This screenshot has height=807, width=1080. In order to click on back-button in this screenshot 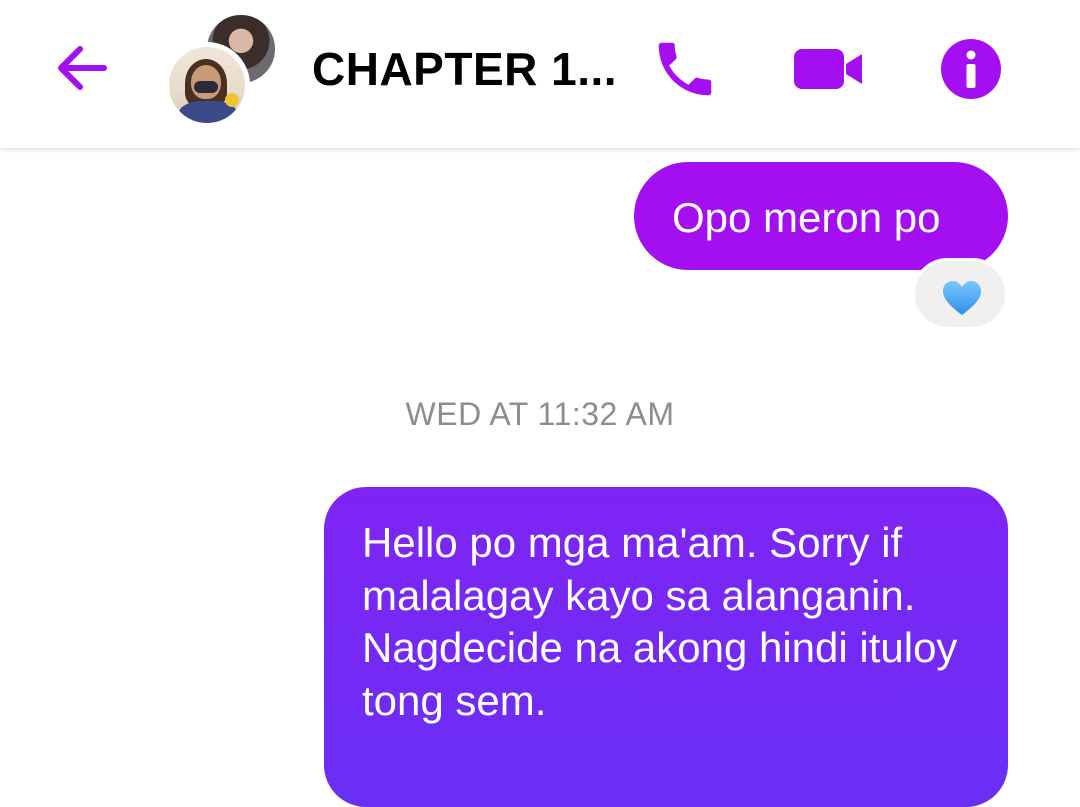, I will do `click(83, 68)`.